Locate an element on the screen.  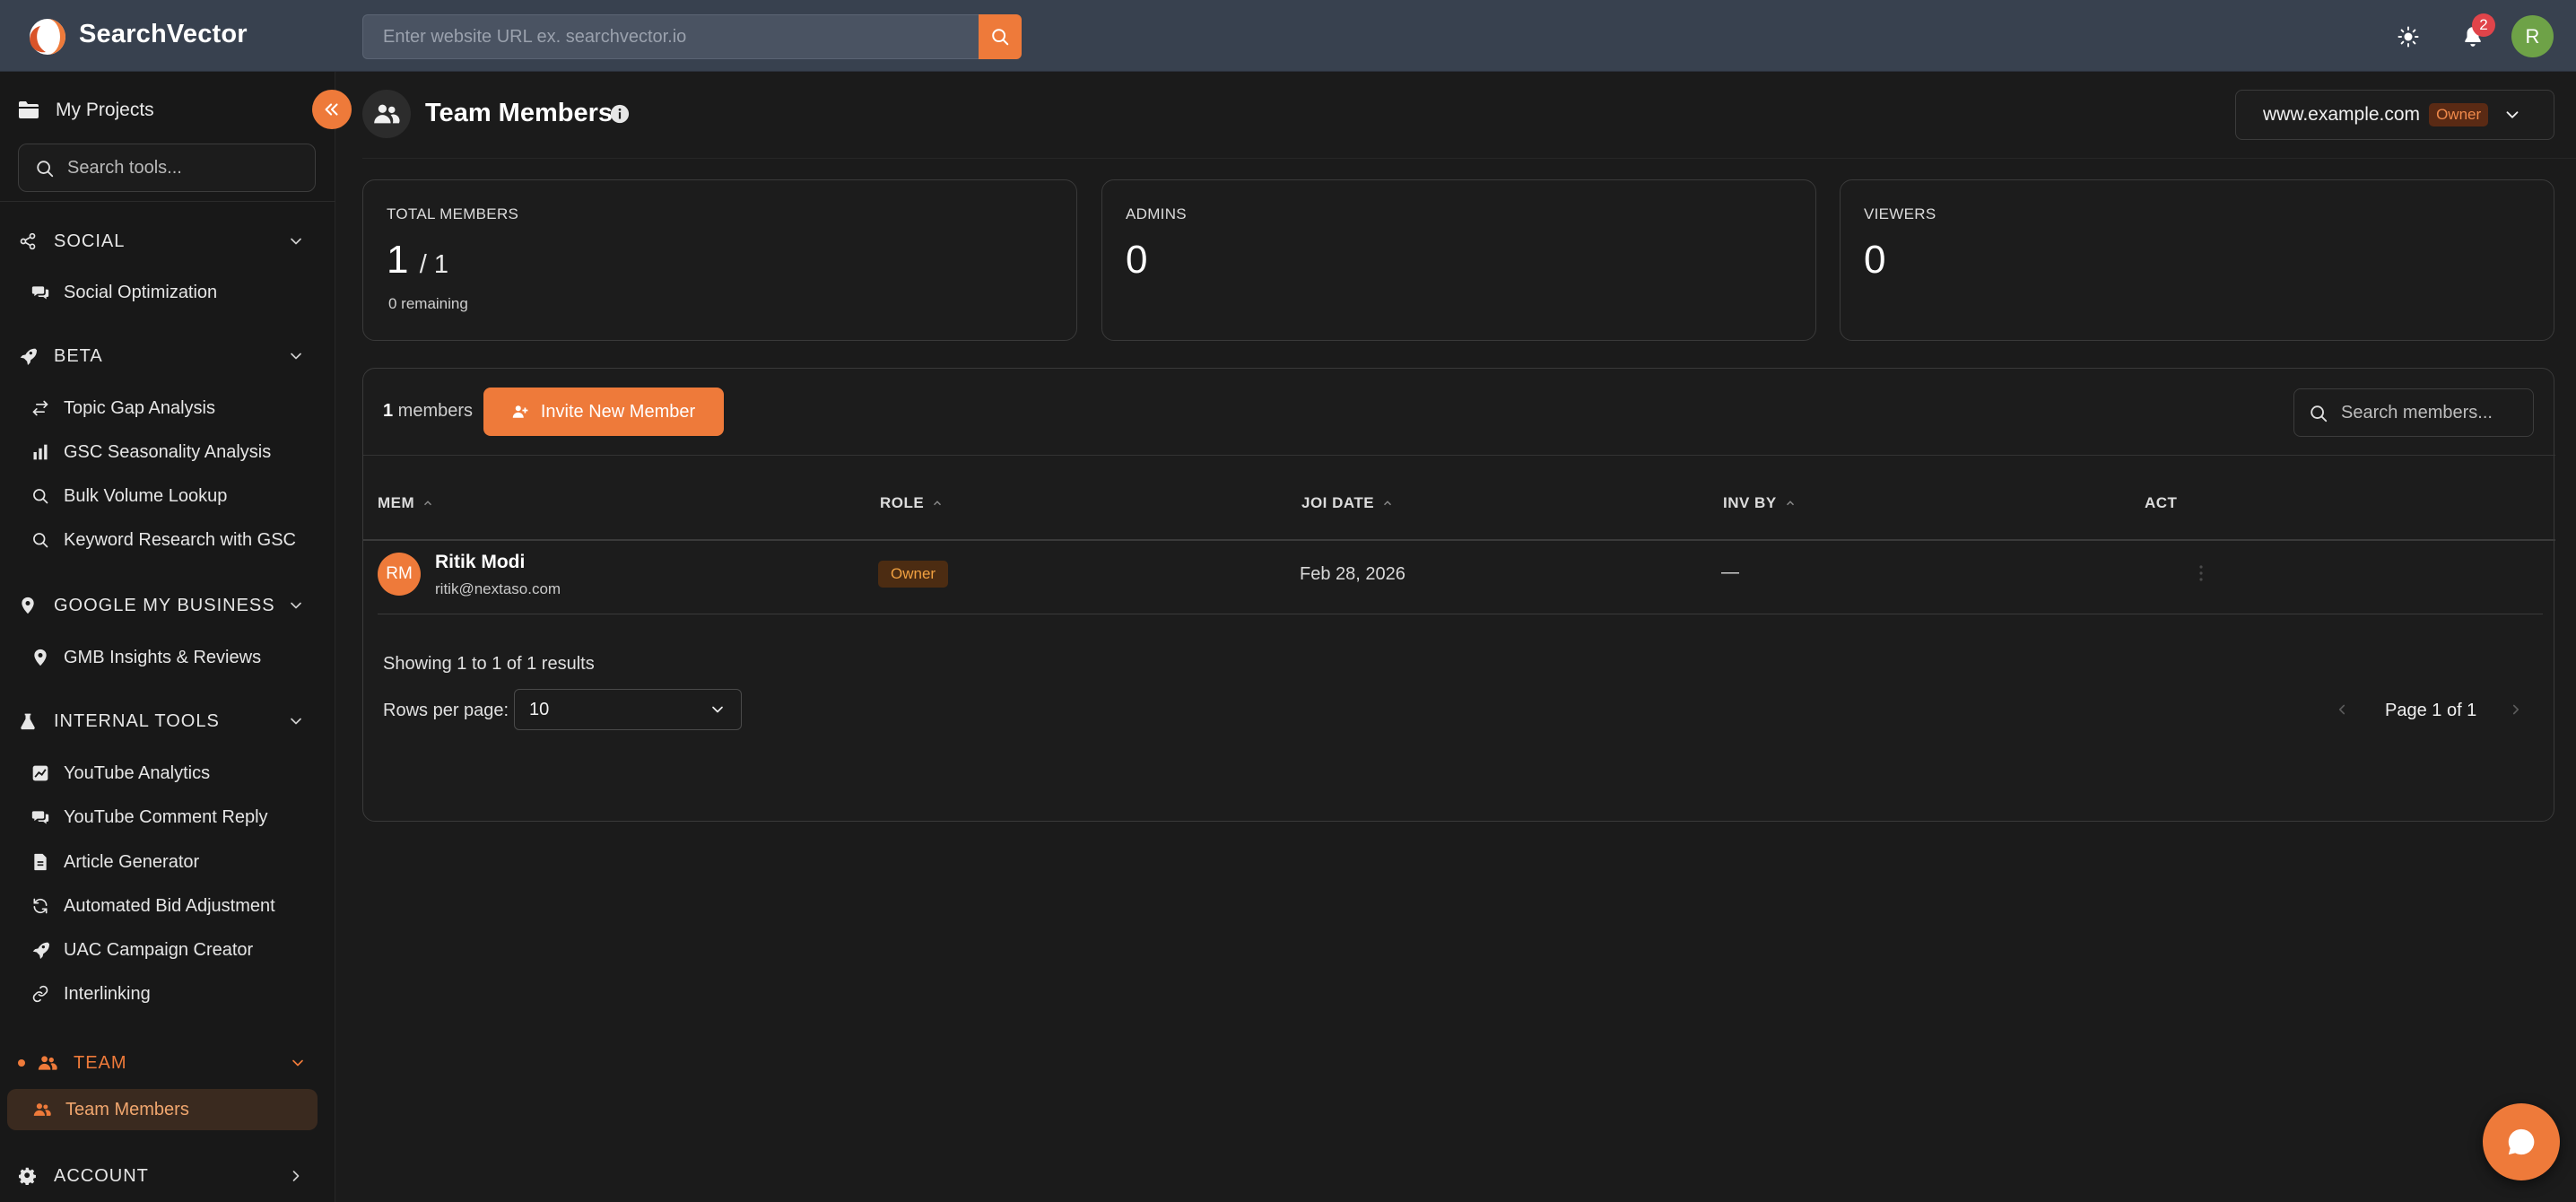
sidebar-section-label: ACCOUNT is located at coordinates (101, 1175).